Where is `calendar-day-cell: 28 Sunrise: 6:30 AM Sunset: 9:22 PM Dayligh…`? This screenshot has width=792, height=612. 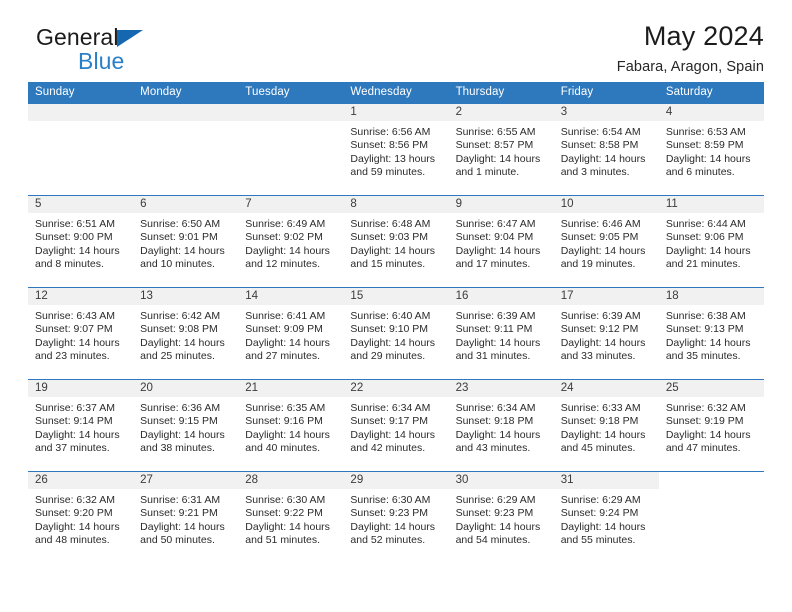 calendar-day-cell: 28 Sunrise: 6:30 AM Sunset: 9:22 PM Dayligh… is located at coordinates (291, 517).